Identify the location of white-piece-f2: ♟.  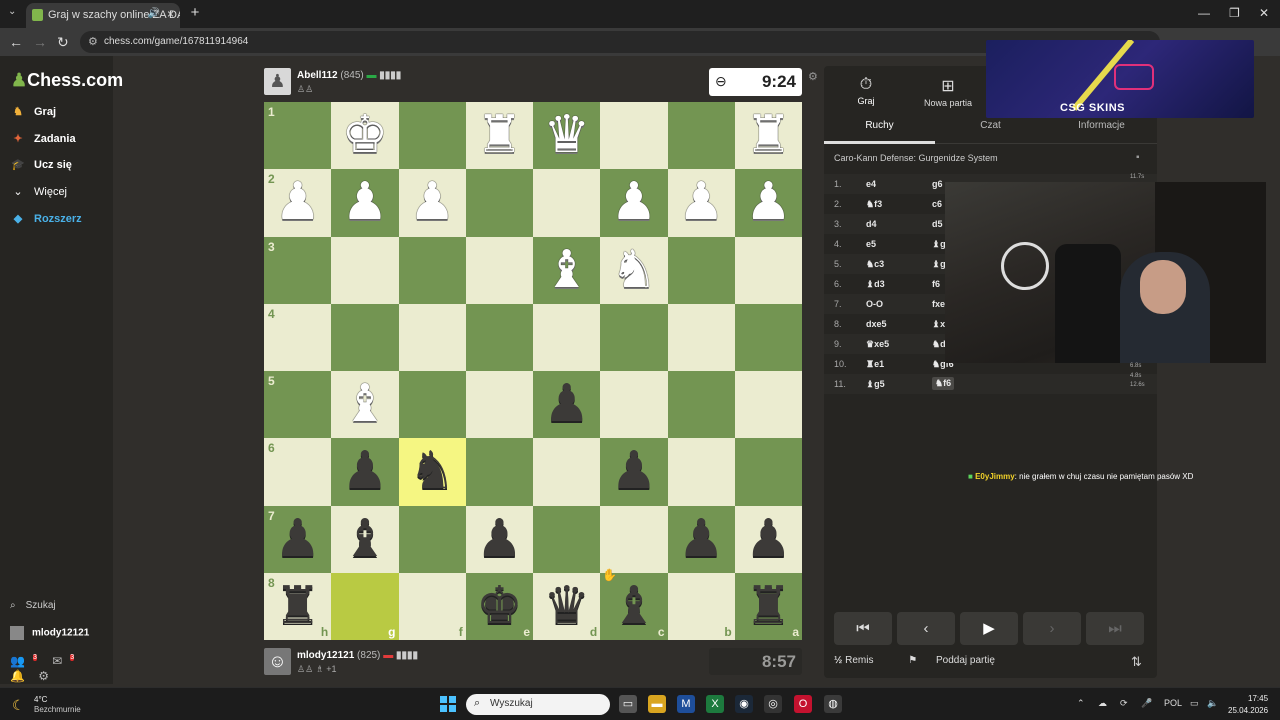
(432, 202).